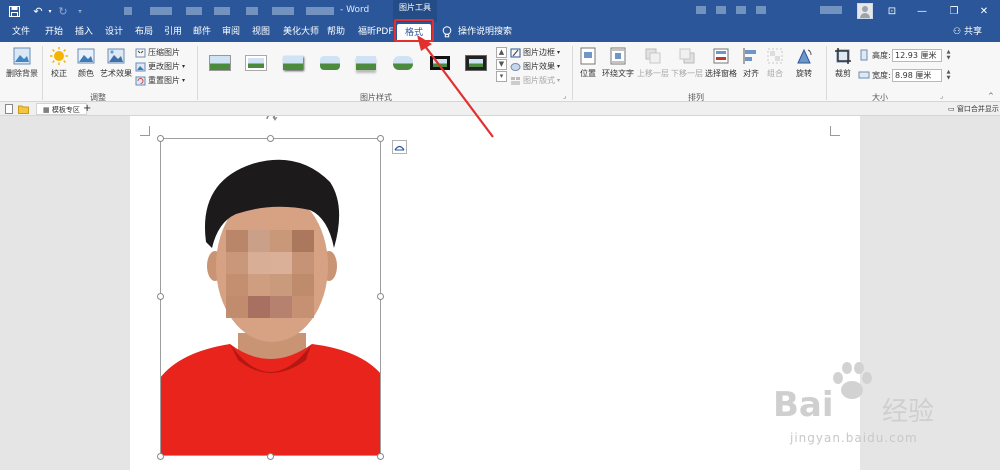 This screenshot has height=470, width=1000. Describe the element at coordinates (86, 62) in the screenshot. I see `color-button: 颜色` at that location.